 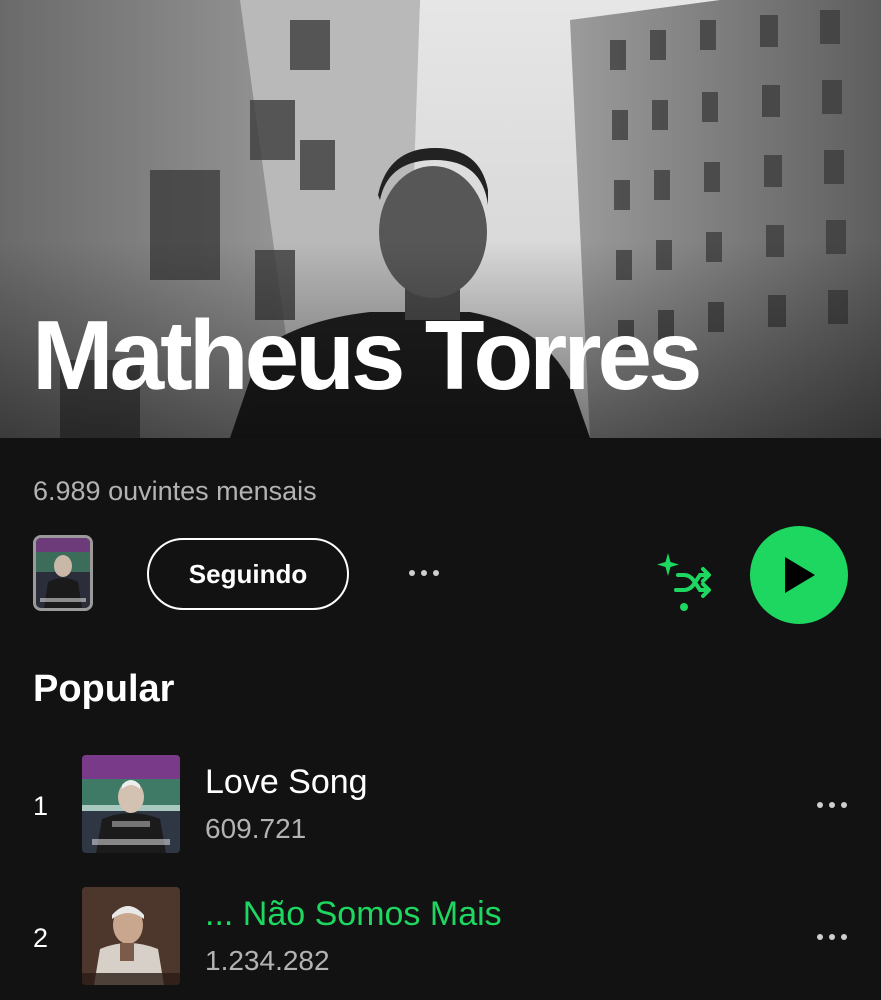 I want to click on track-row: 1 Love Song 609.721, so click(x=440, y=807).